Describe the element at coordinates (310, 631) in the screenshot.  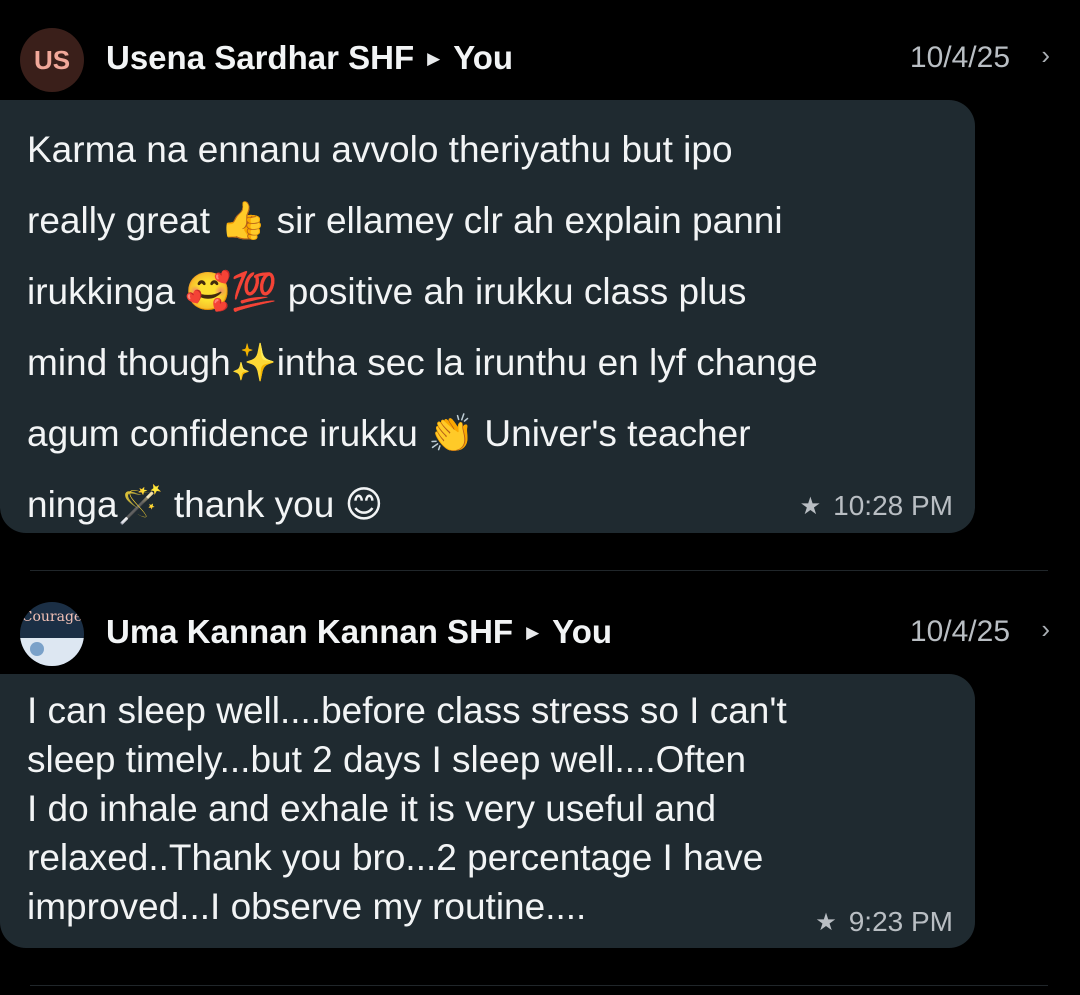
I see `sender-name: Uma Kannan Kannan SHF` at that location.